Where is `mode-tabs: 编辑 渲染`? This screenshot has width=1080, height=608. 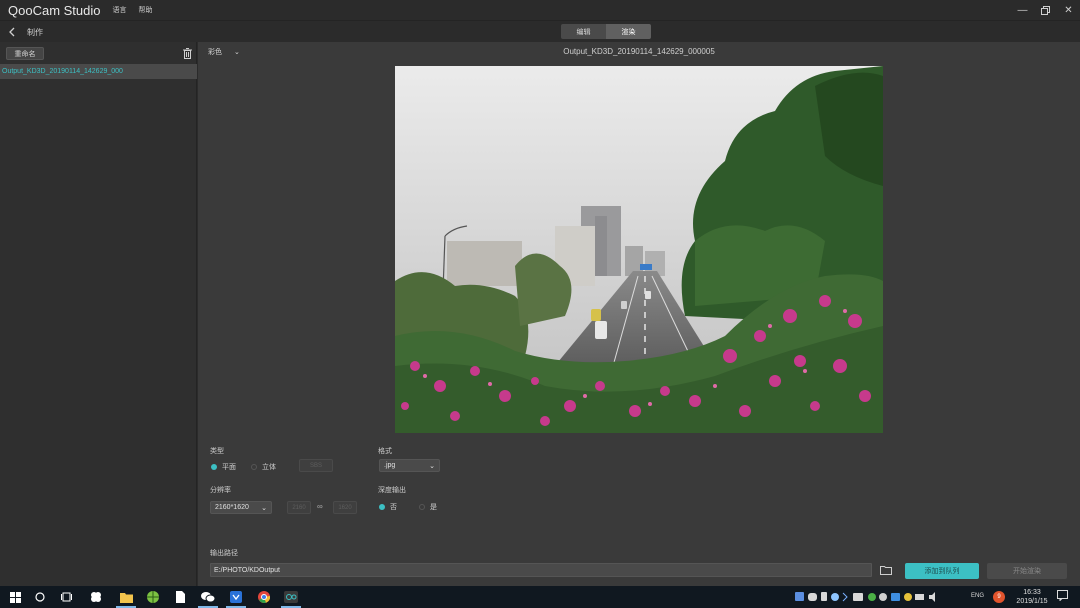
mode-tabs: 编辑 渲染 is located at coordinates (606, 31).